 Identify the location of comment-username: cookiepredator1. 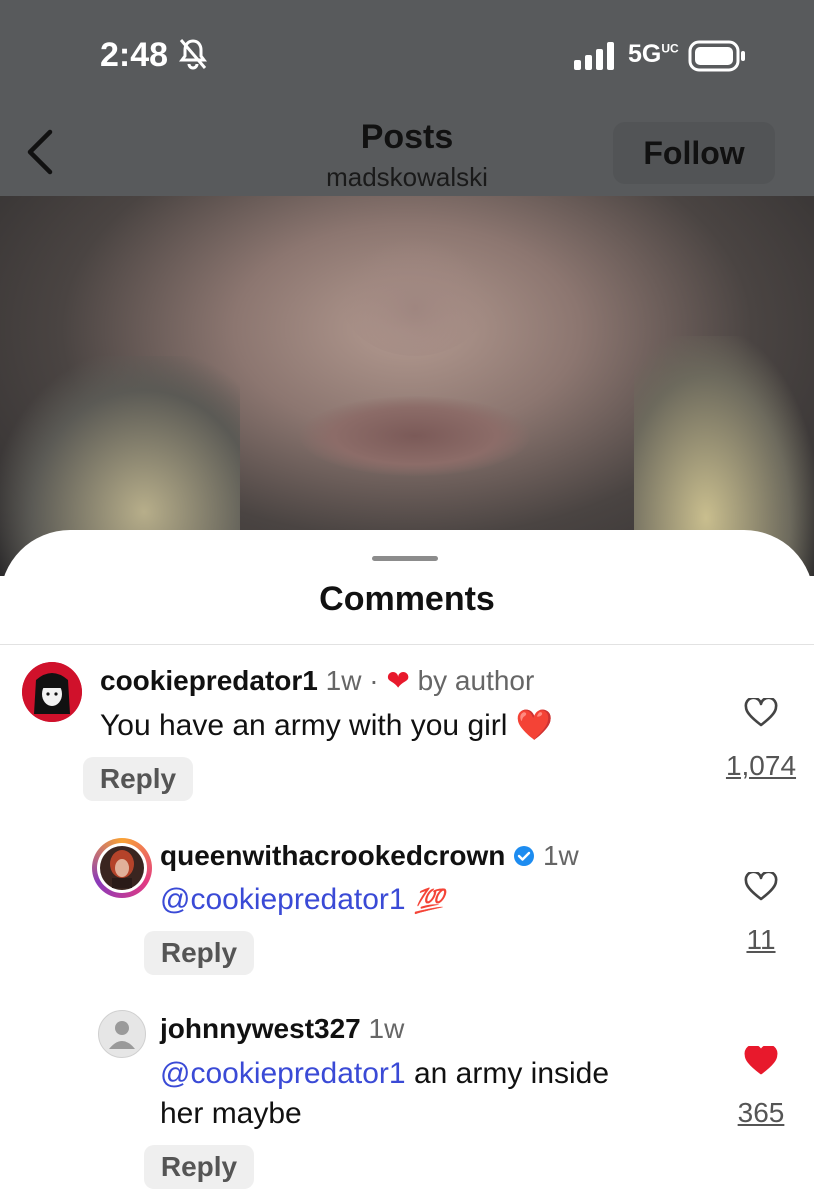
(209, 680).